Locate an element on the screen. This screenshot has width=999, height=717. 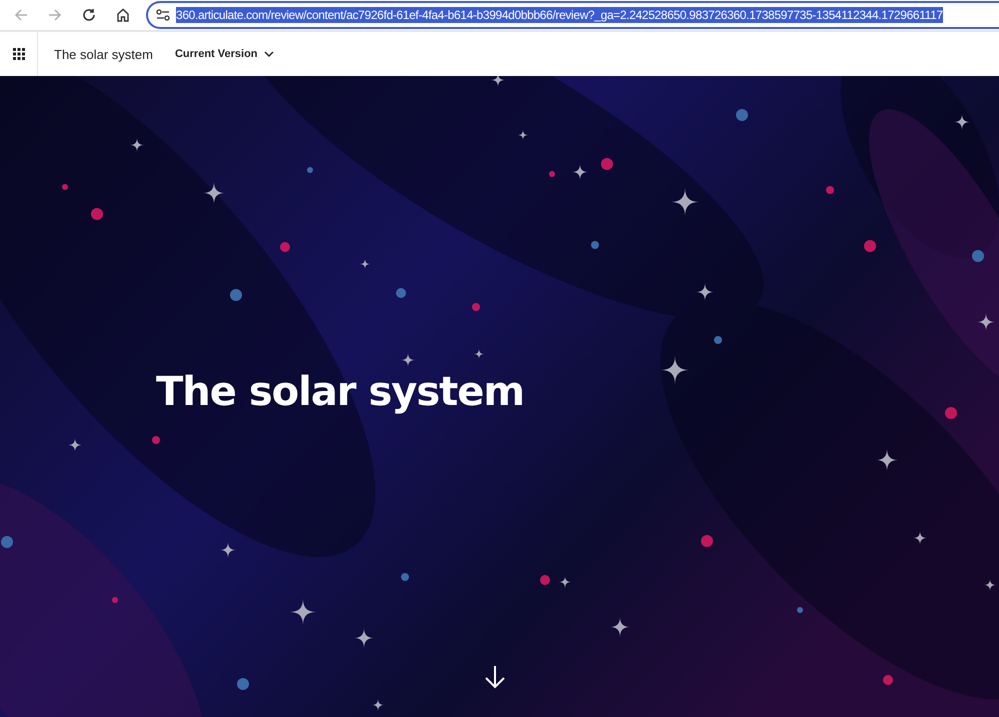
forward-arrow-icon is located at coordinates (55, 15).